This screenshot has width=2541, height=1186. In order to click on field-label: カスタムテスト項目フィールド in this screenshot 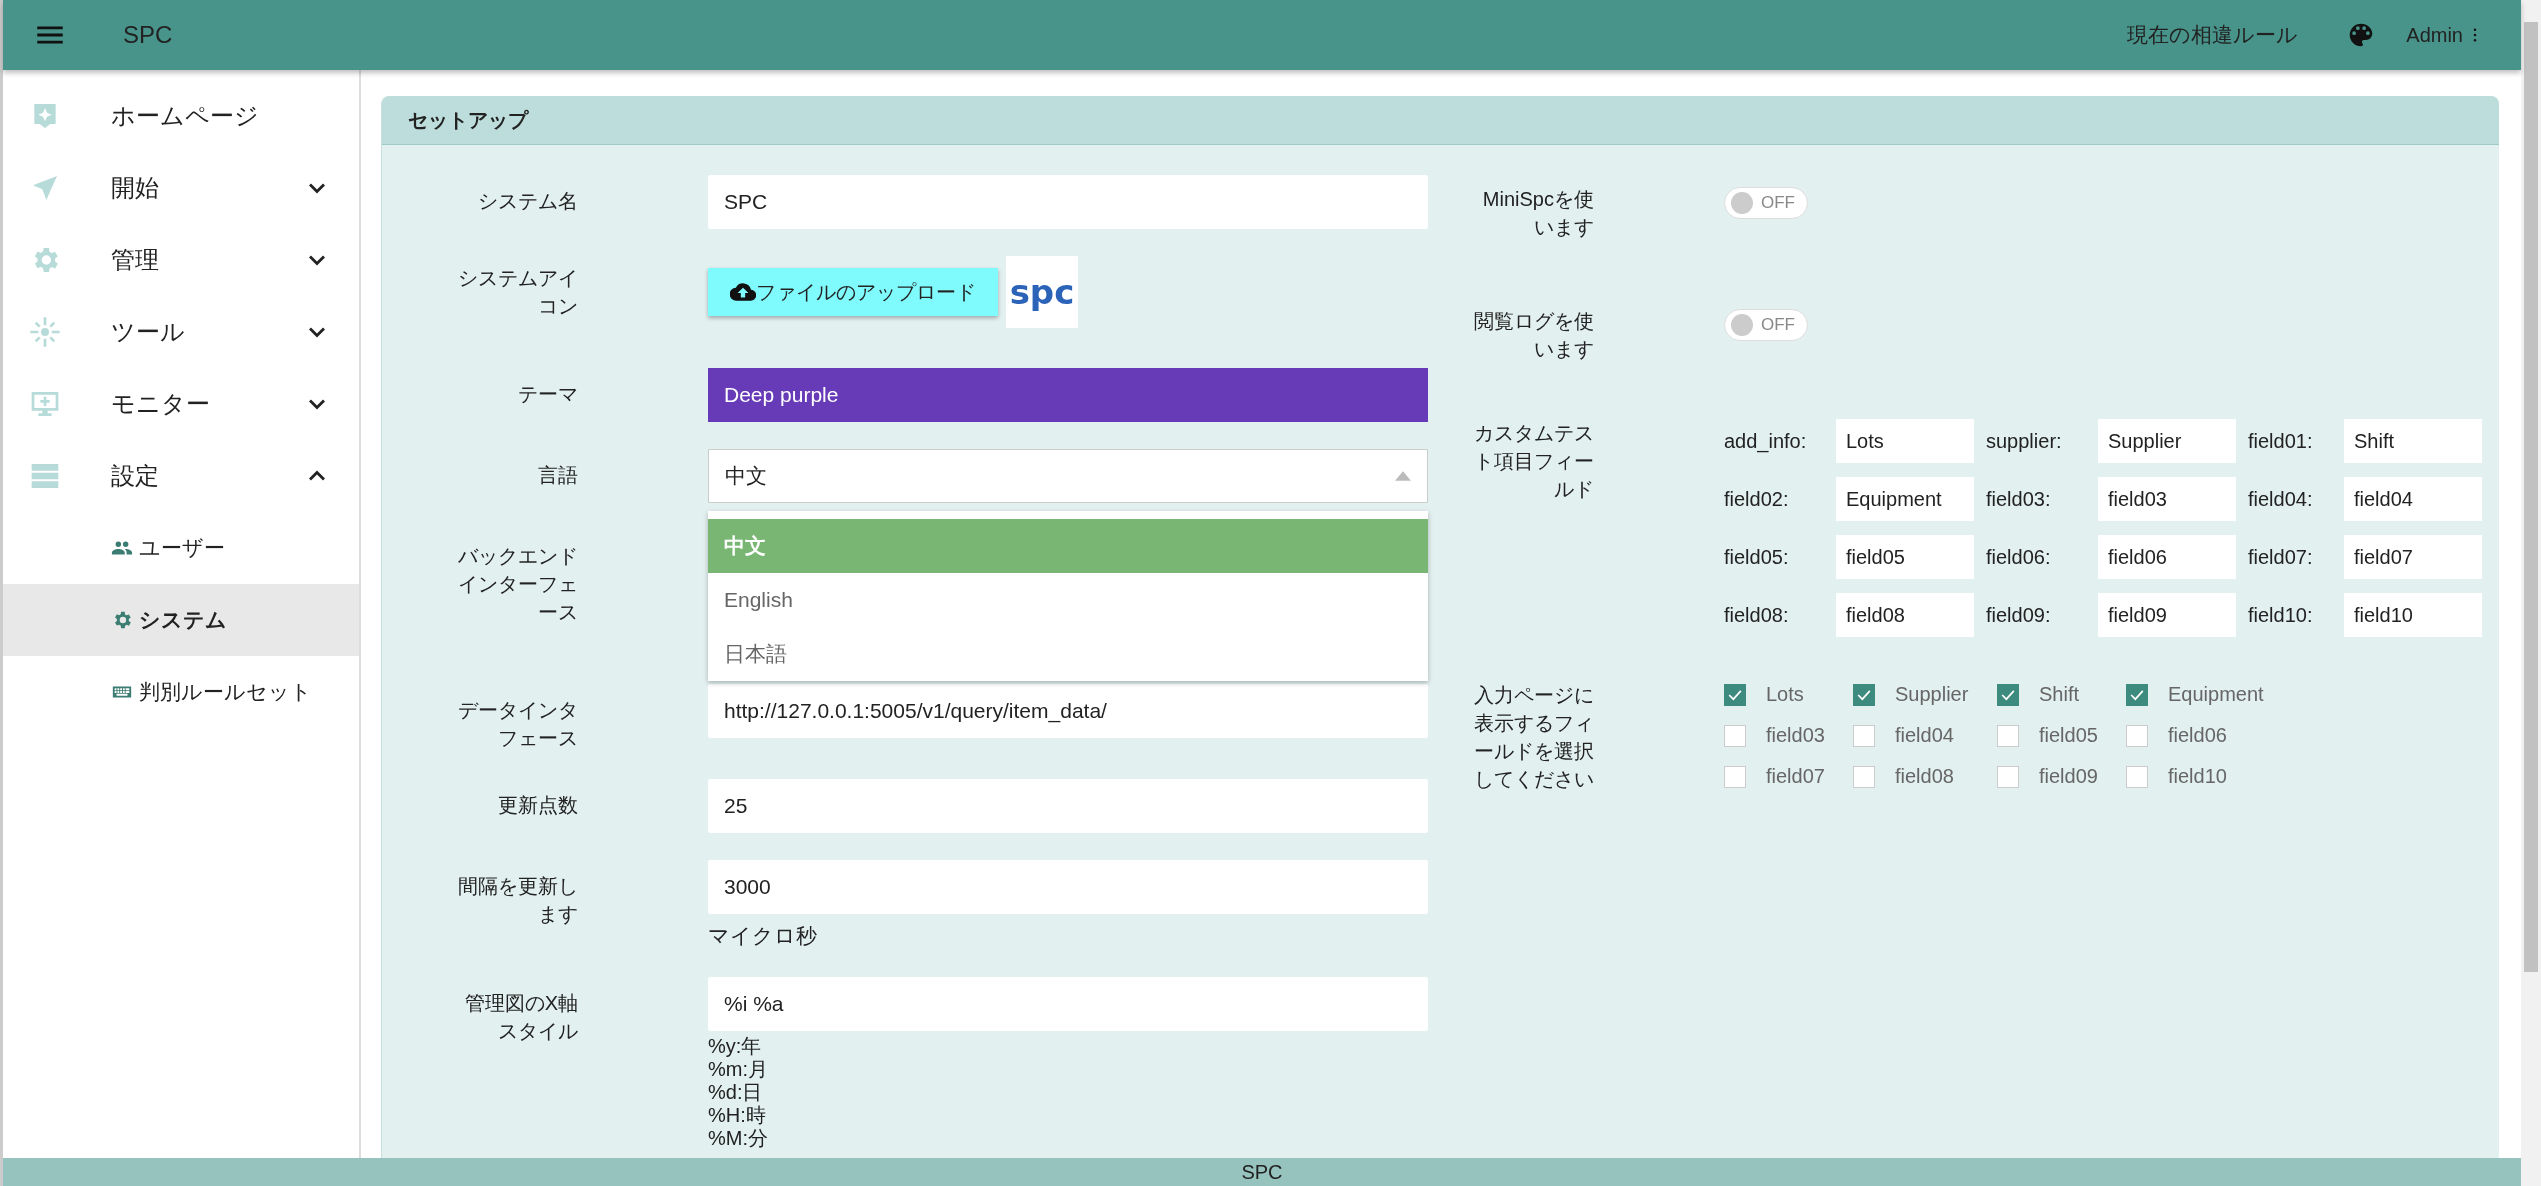, I will do `click(1533, 461)`.